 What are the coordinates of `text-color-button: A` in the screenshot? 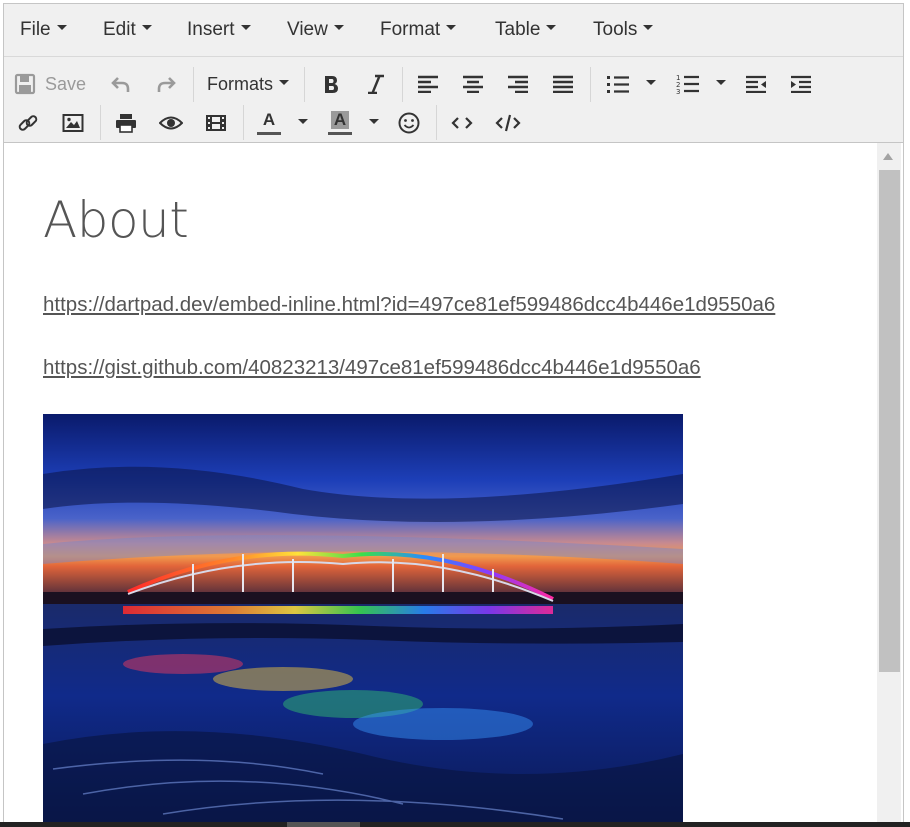 It's located at (269, 123).